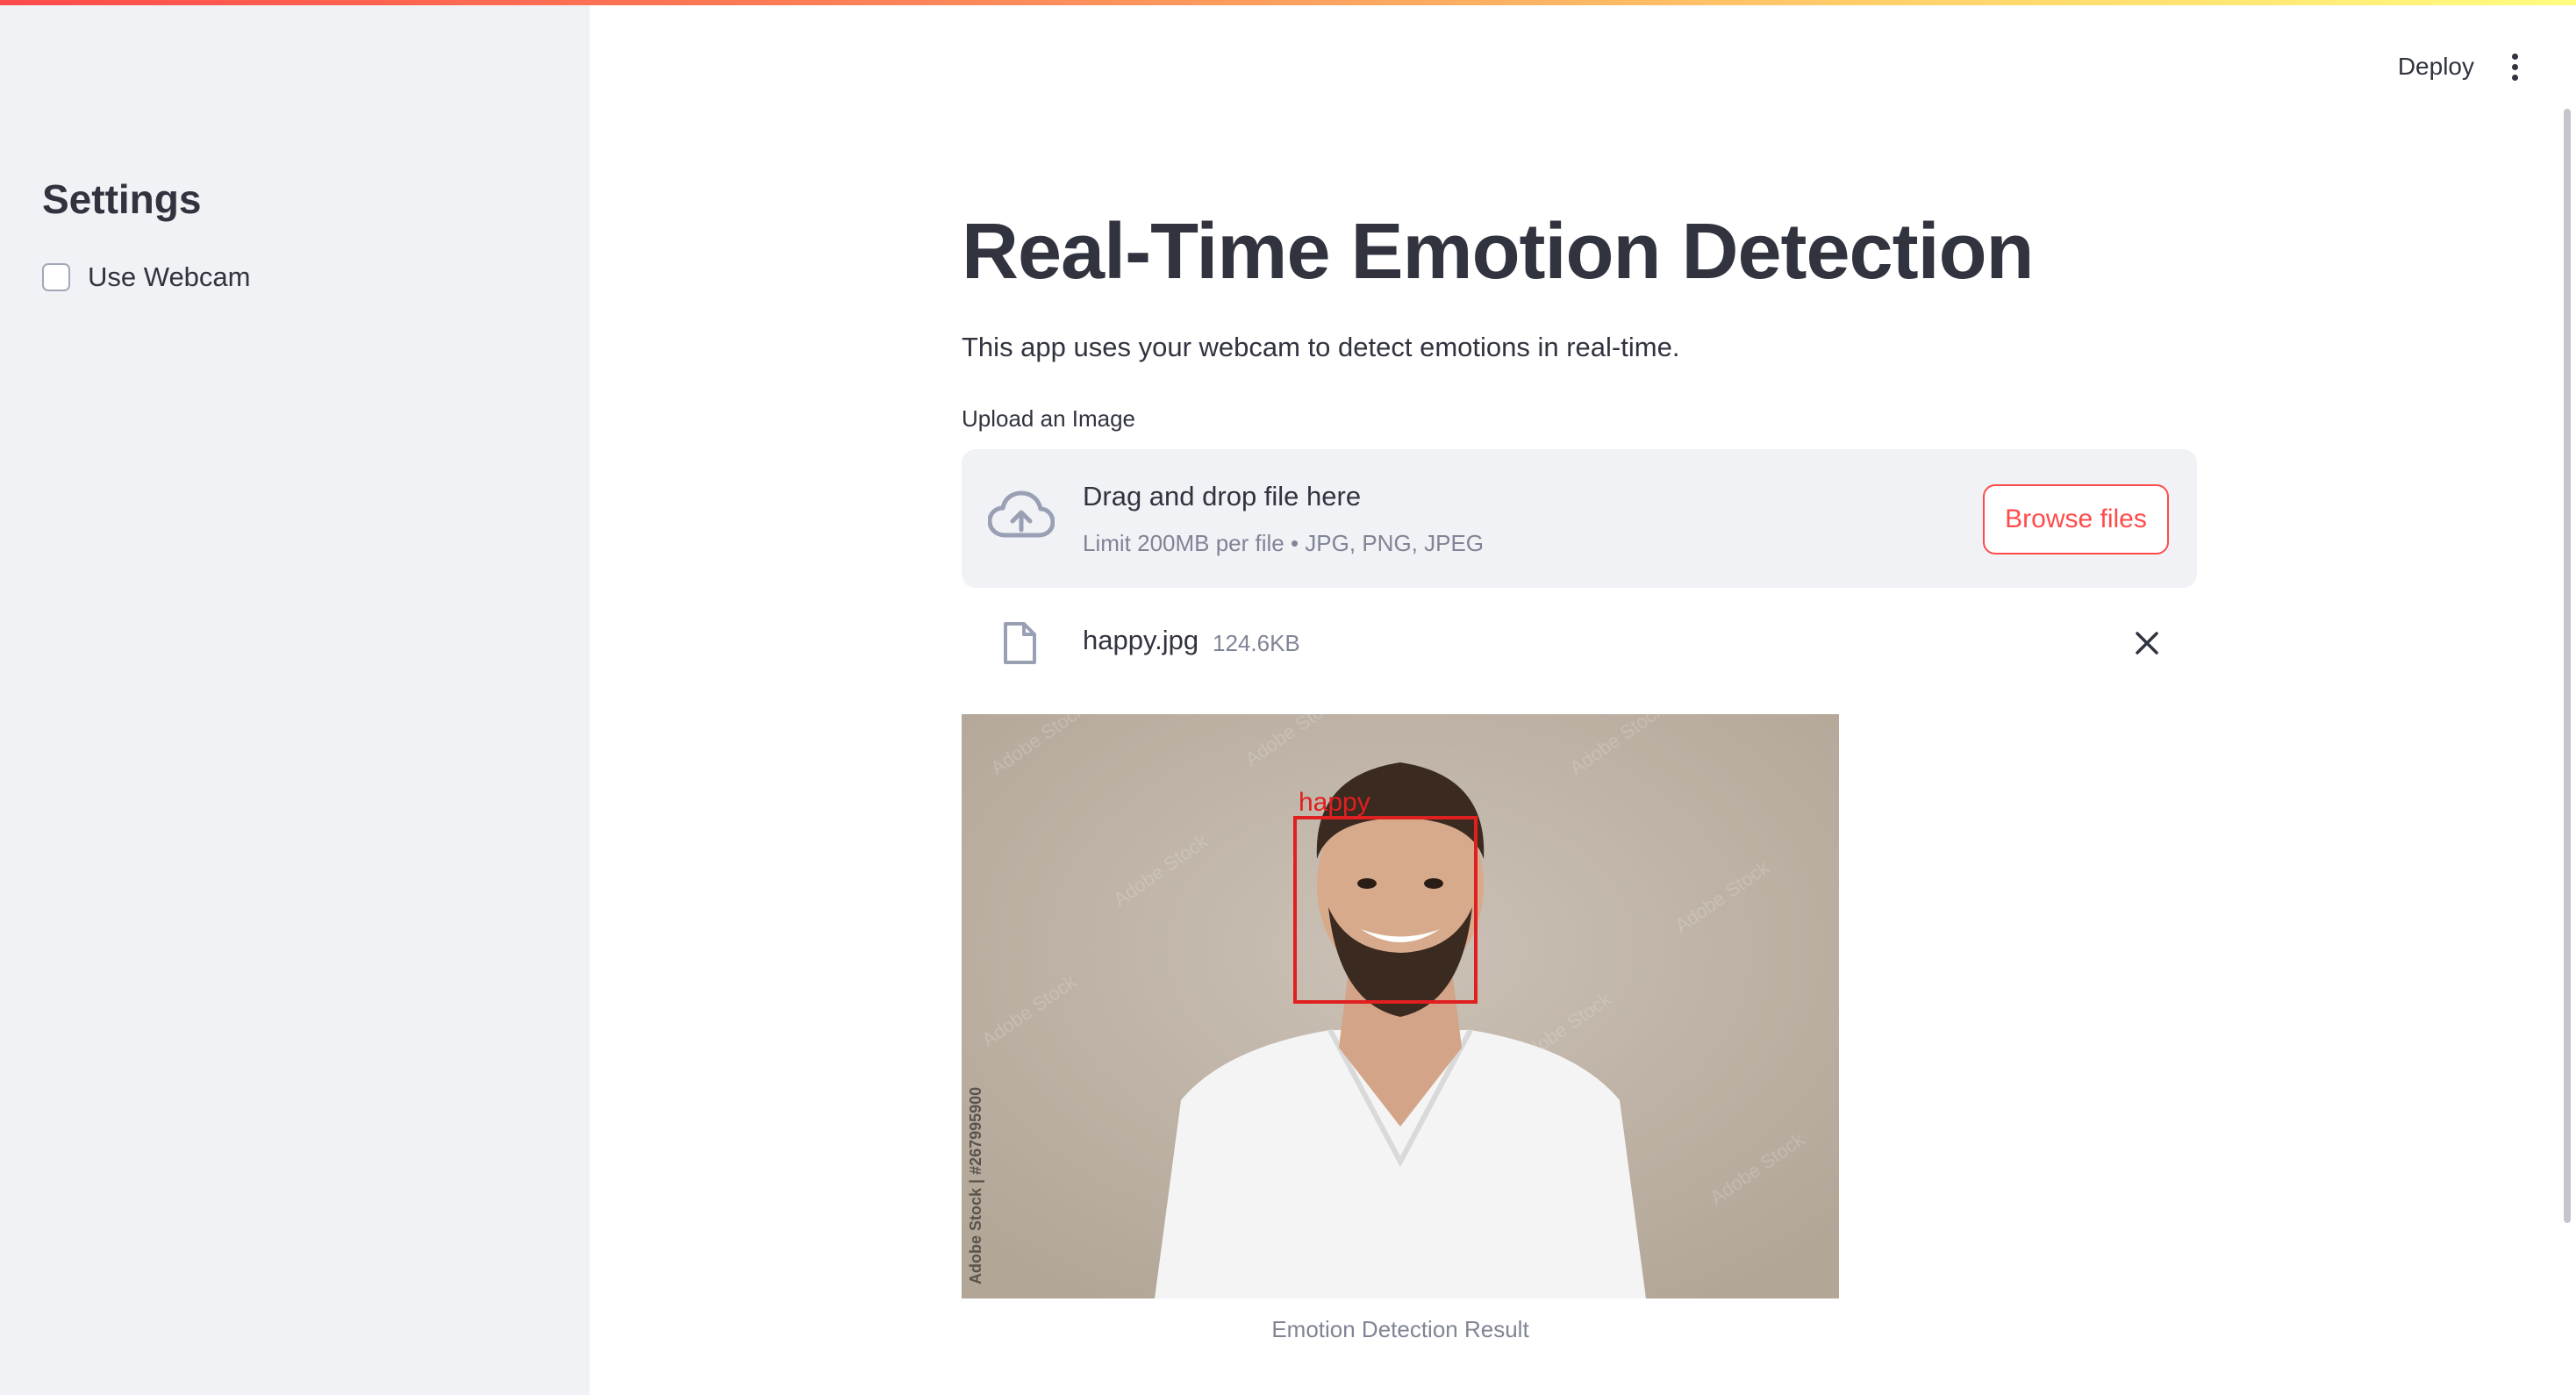 The width and height of the screenshot is (2576, 1395). I want to click on page-title: Real-Time Emotion Detection, so click(1498, 252).